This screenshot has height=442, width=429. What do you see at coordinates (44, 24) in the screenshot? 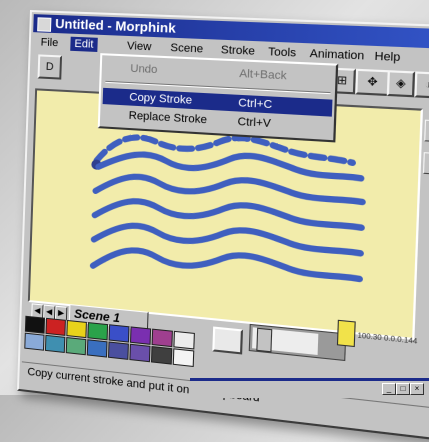
I see `app-icon` at bounding box center [44, 24].